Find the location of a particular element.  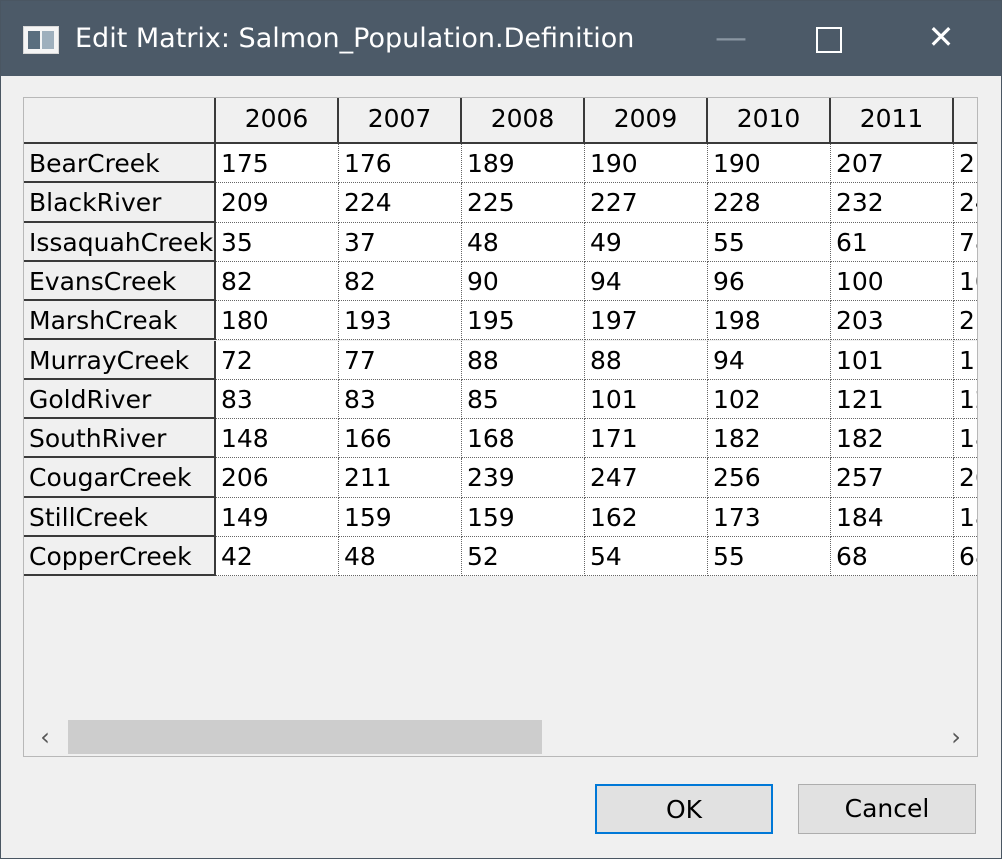

matrix-cell: 228 is located at coordinates (769, 203).